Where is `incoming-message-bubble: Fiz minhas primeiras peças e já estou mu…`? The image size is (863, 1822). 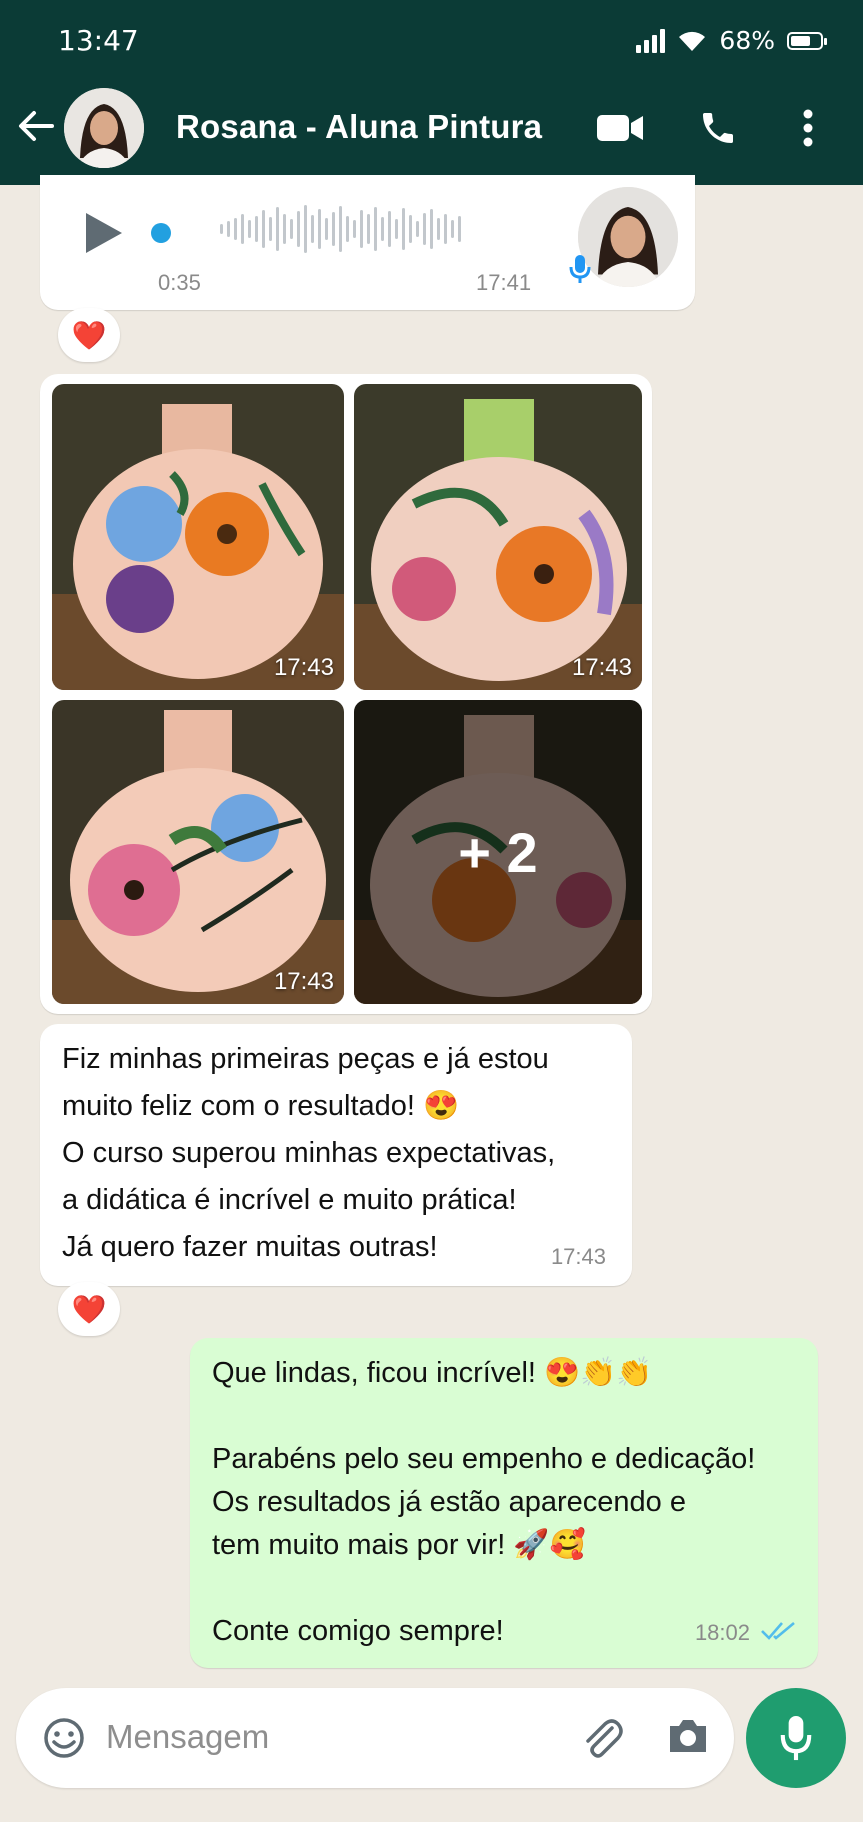 incoming-message-bubble: Fiz minhas primeiras peças e já estou mu… is located at coordinates (336, 1155).